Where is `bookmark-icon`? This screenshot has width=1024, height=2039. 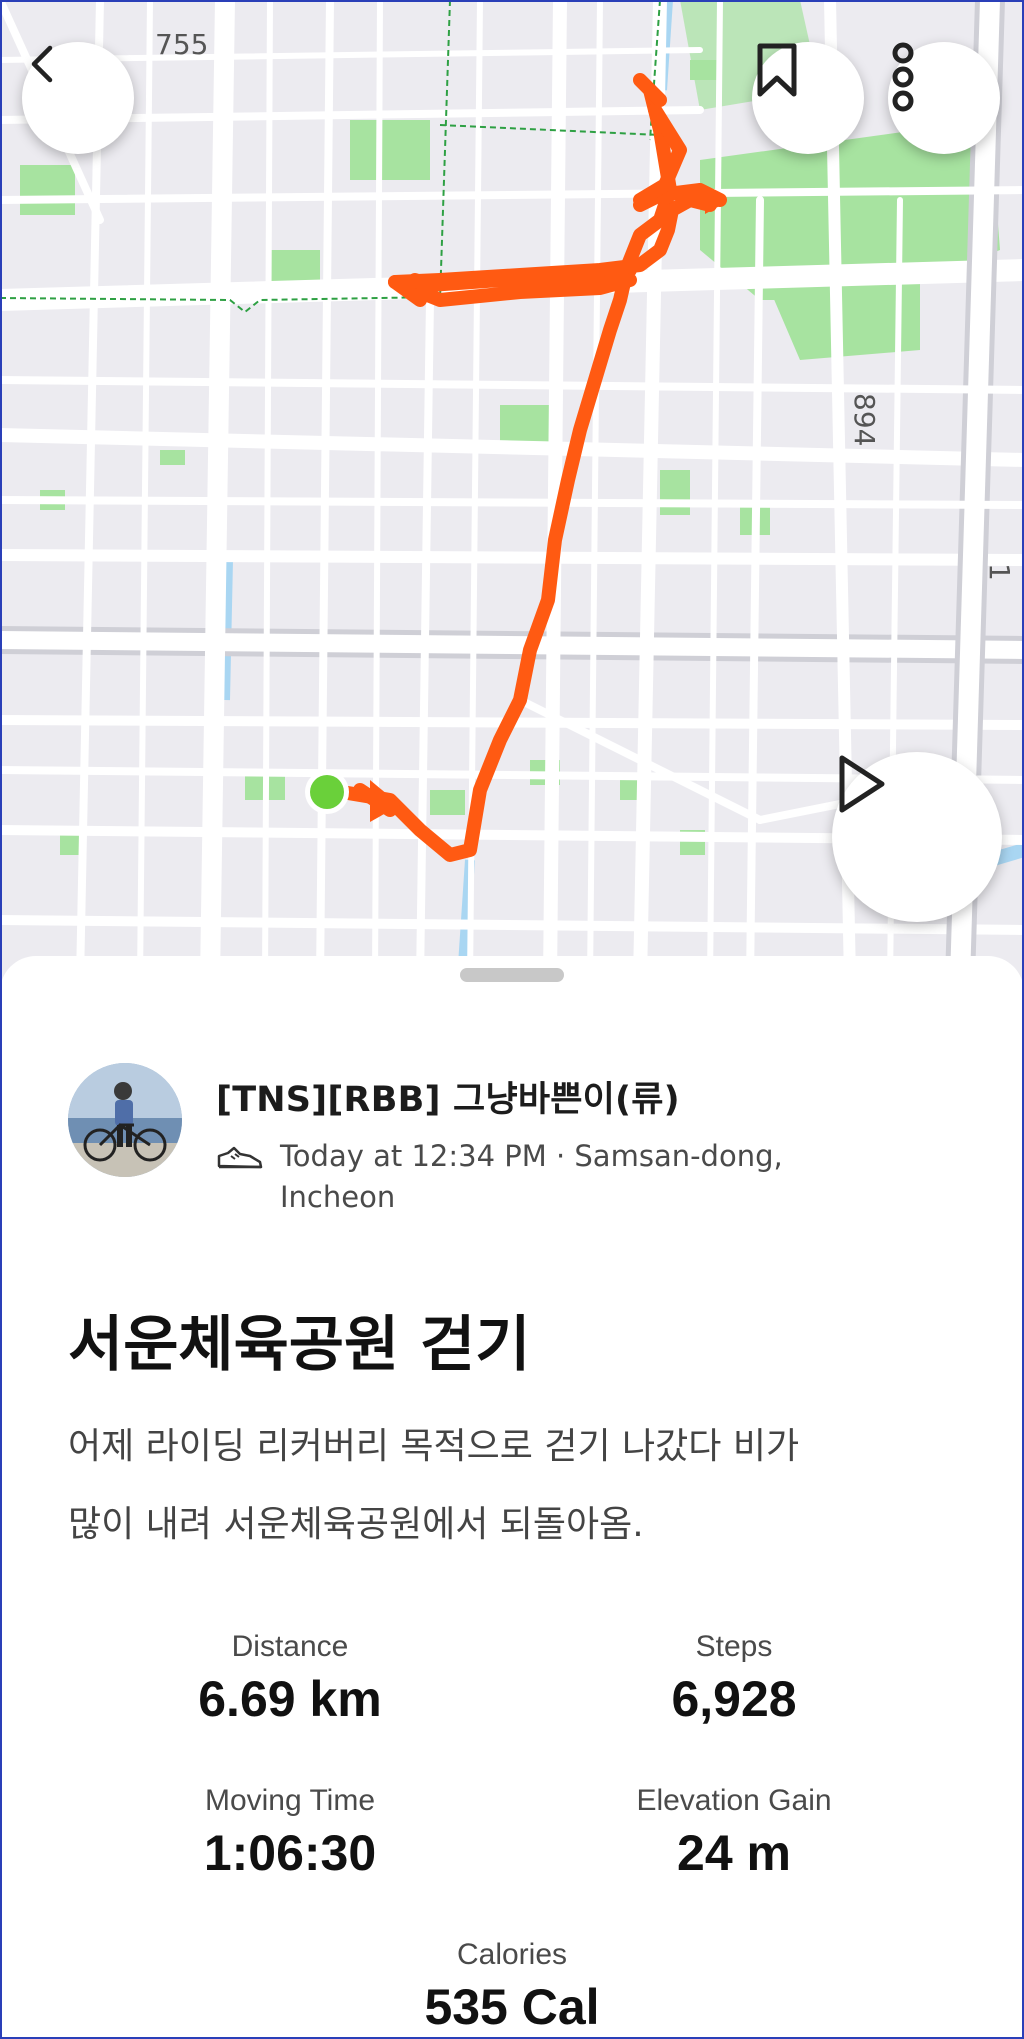
bookmark-icon is located at coordinates (777, 70).